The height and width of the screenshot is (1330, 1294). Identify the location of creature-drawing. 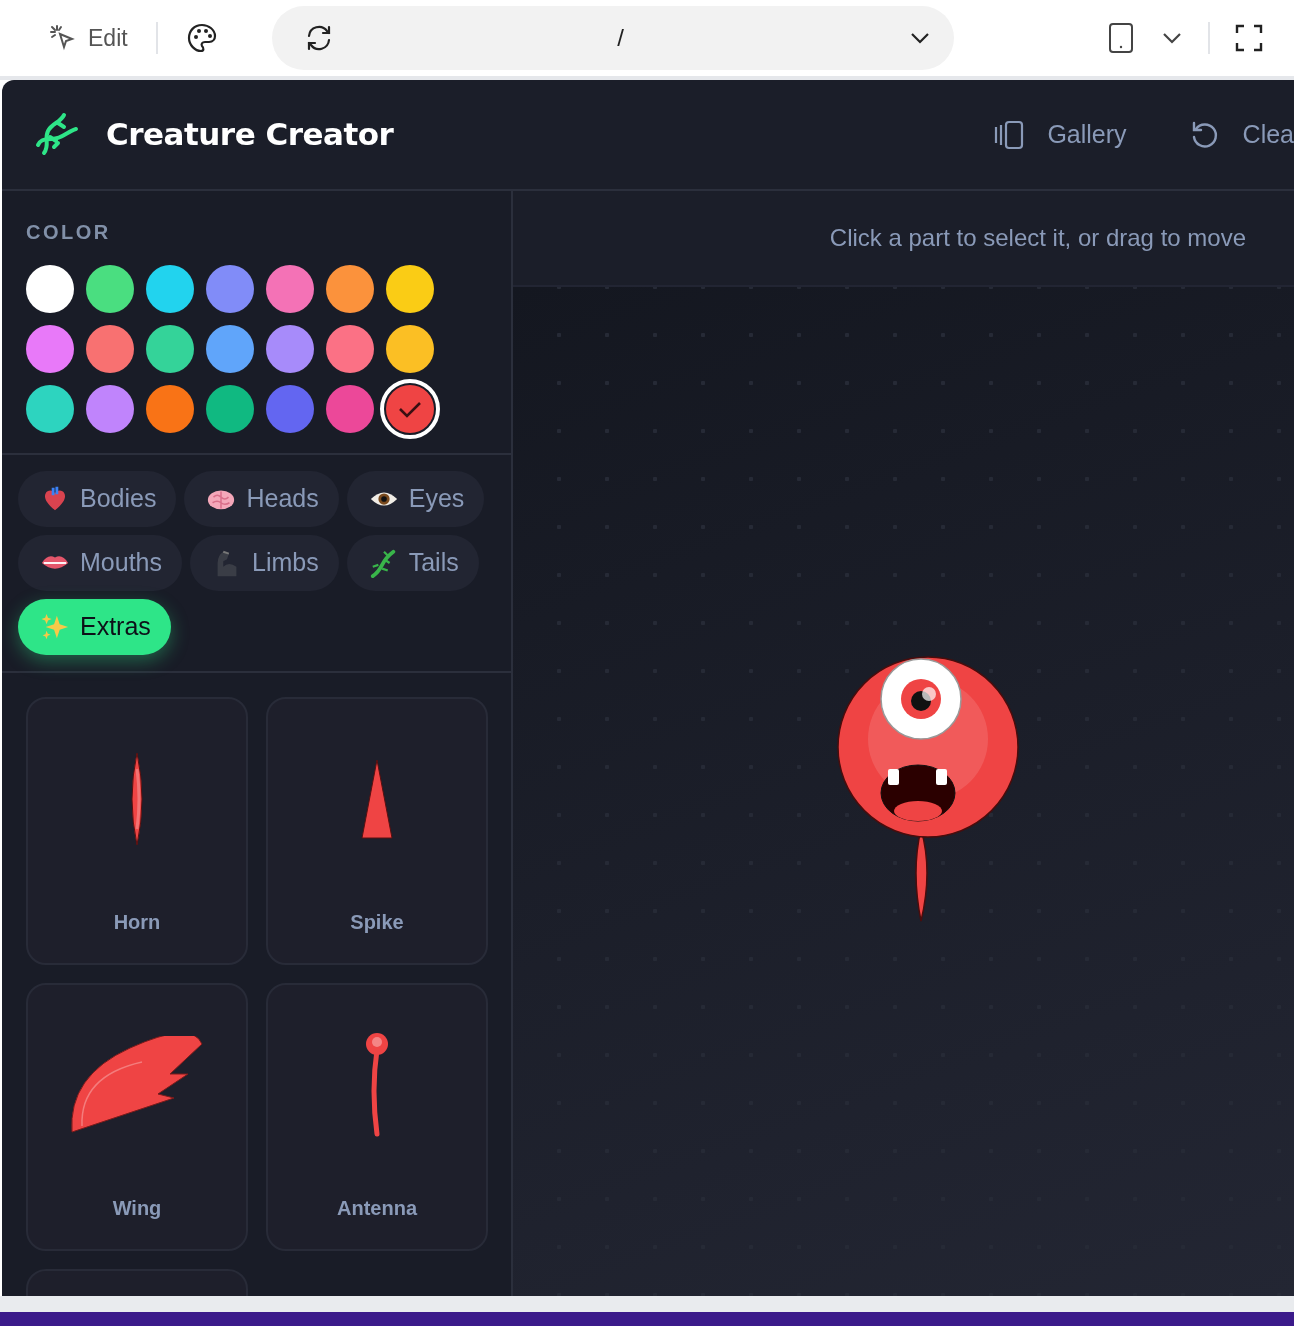
(928, 788).